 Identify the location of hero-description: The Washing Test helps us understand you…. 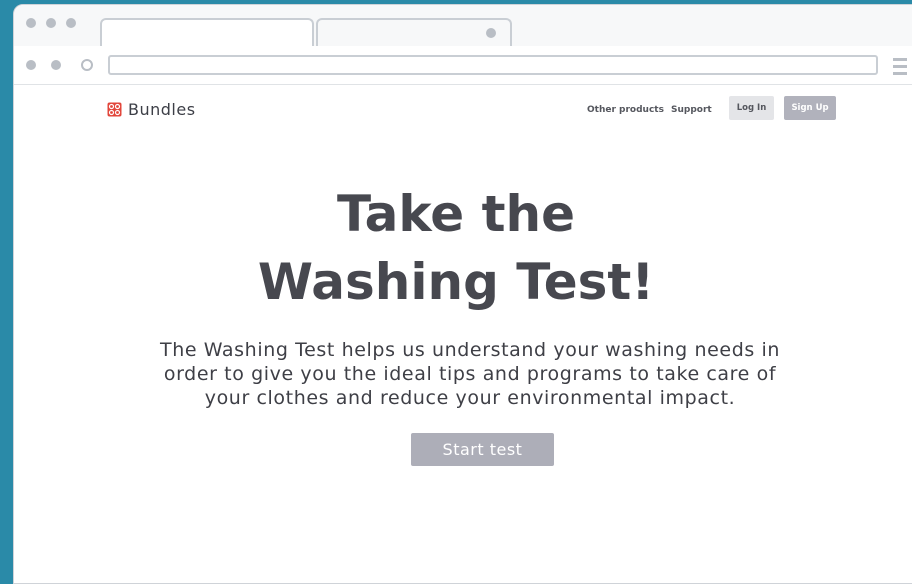
(470, 374).